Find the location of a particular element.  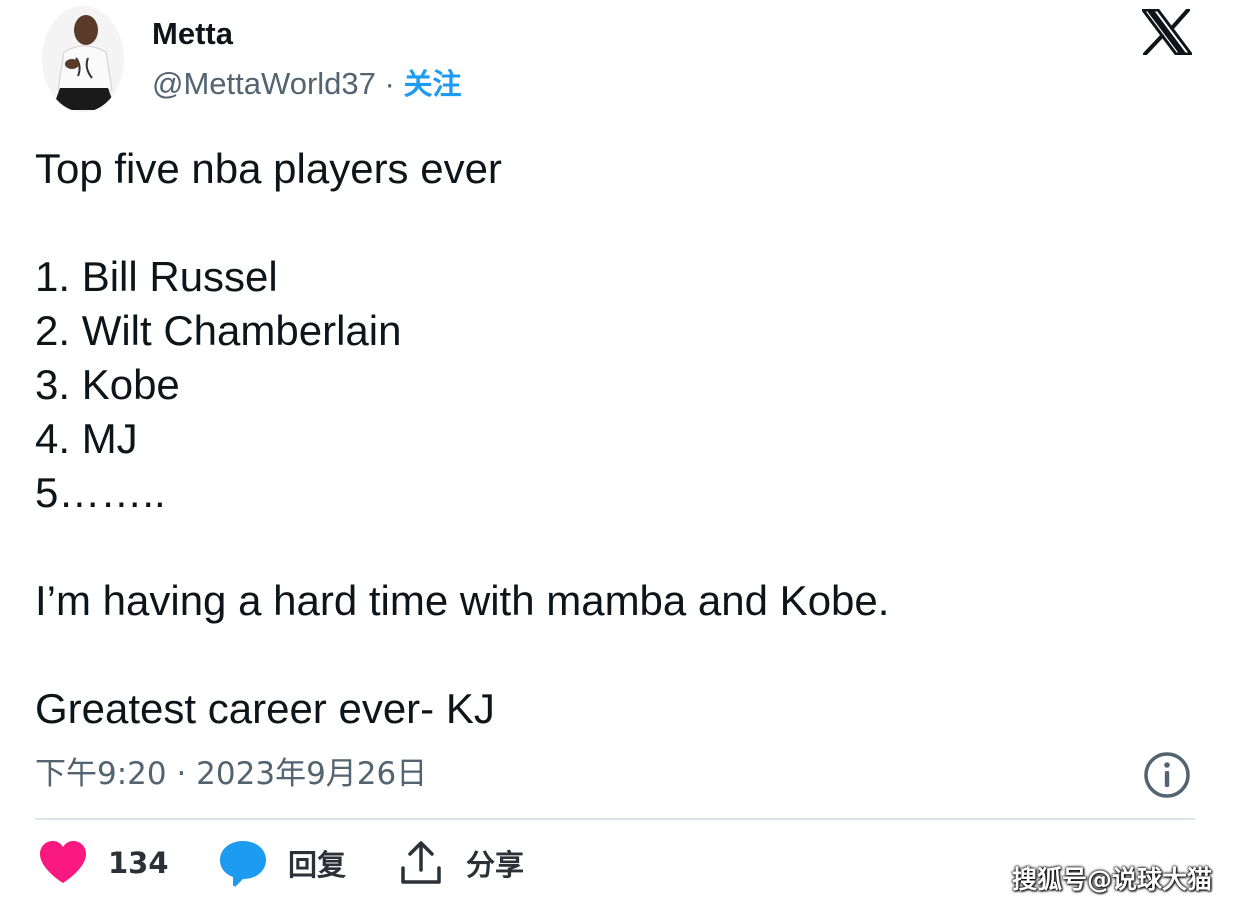

x-logo-icon is located at coordinates (1167, 32).